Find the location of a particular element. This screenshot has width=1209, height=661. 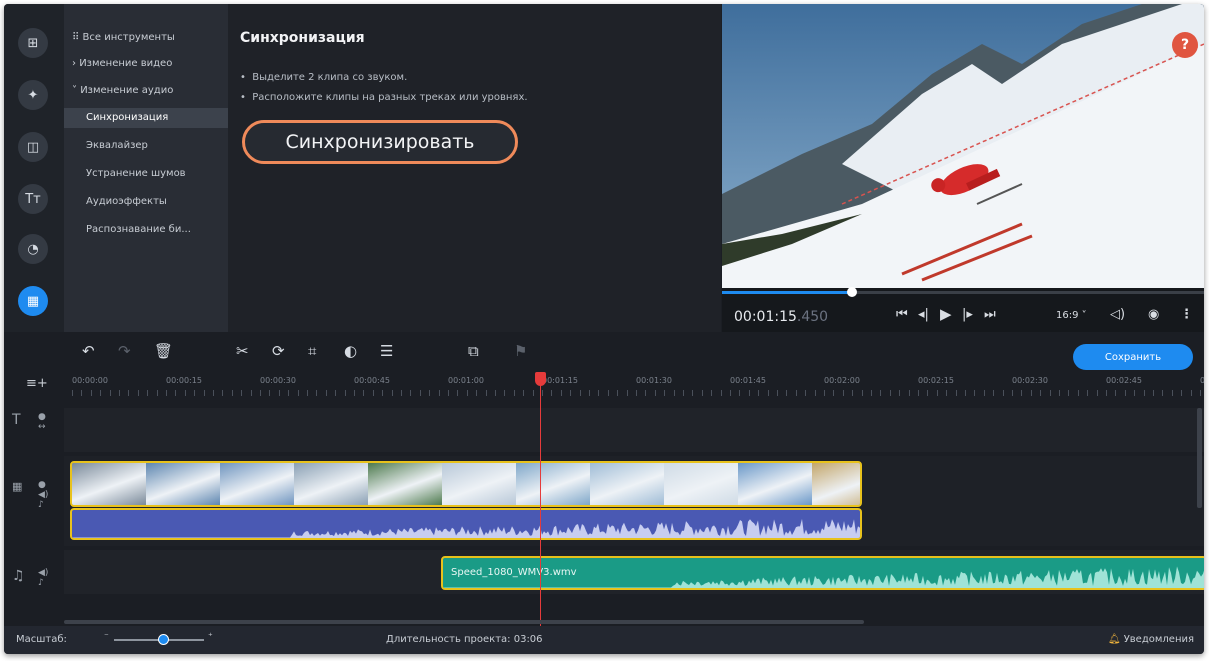

scale-slider-knob is located at coordinates (163, 639).